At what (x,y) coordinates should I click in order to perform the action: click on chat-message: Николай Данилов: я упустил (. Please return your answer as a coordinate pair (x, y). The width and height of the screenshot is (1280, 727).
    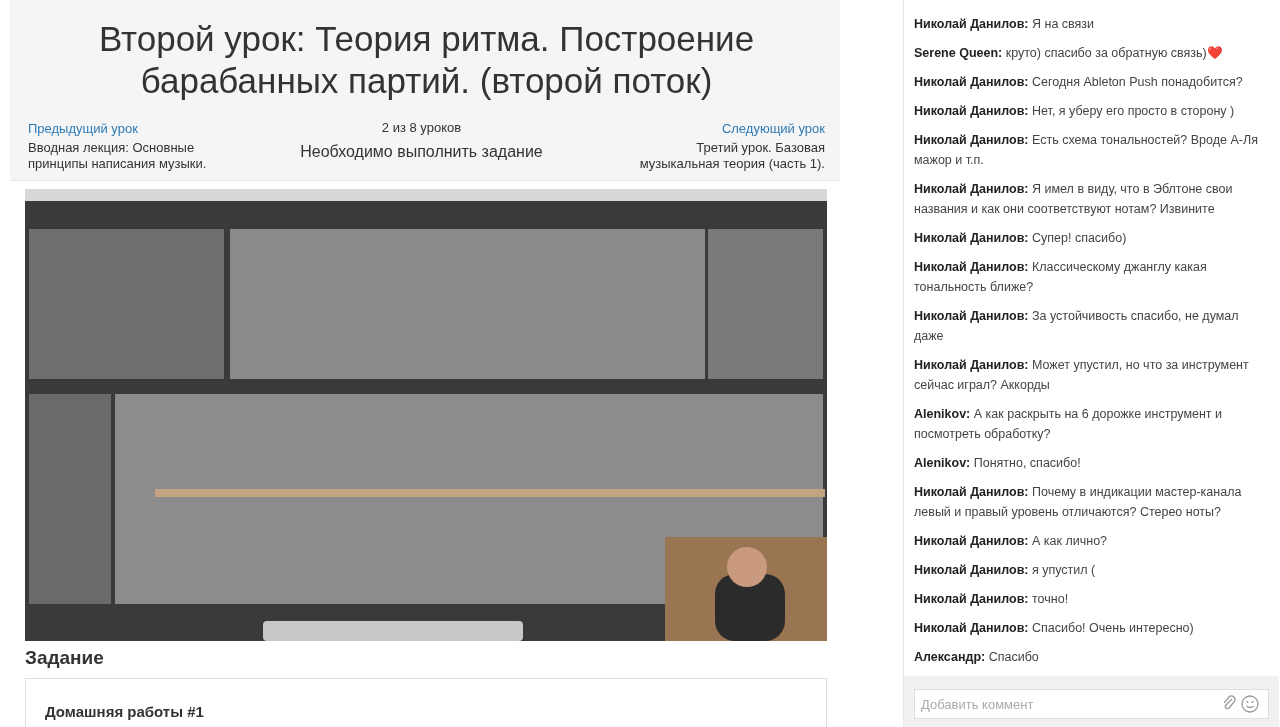
    Looking at the image, I should click on (1005, 570).